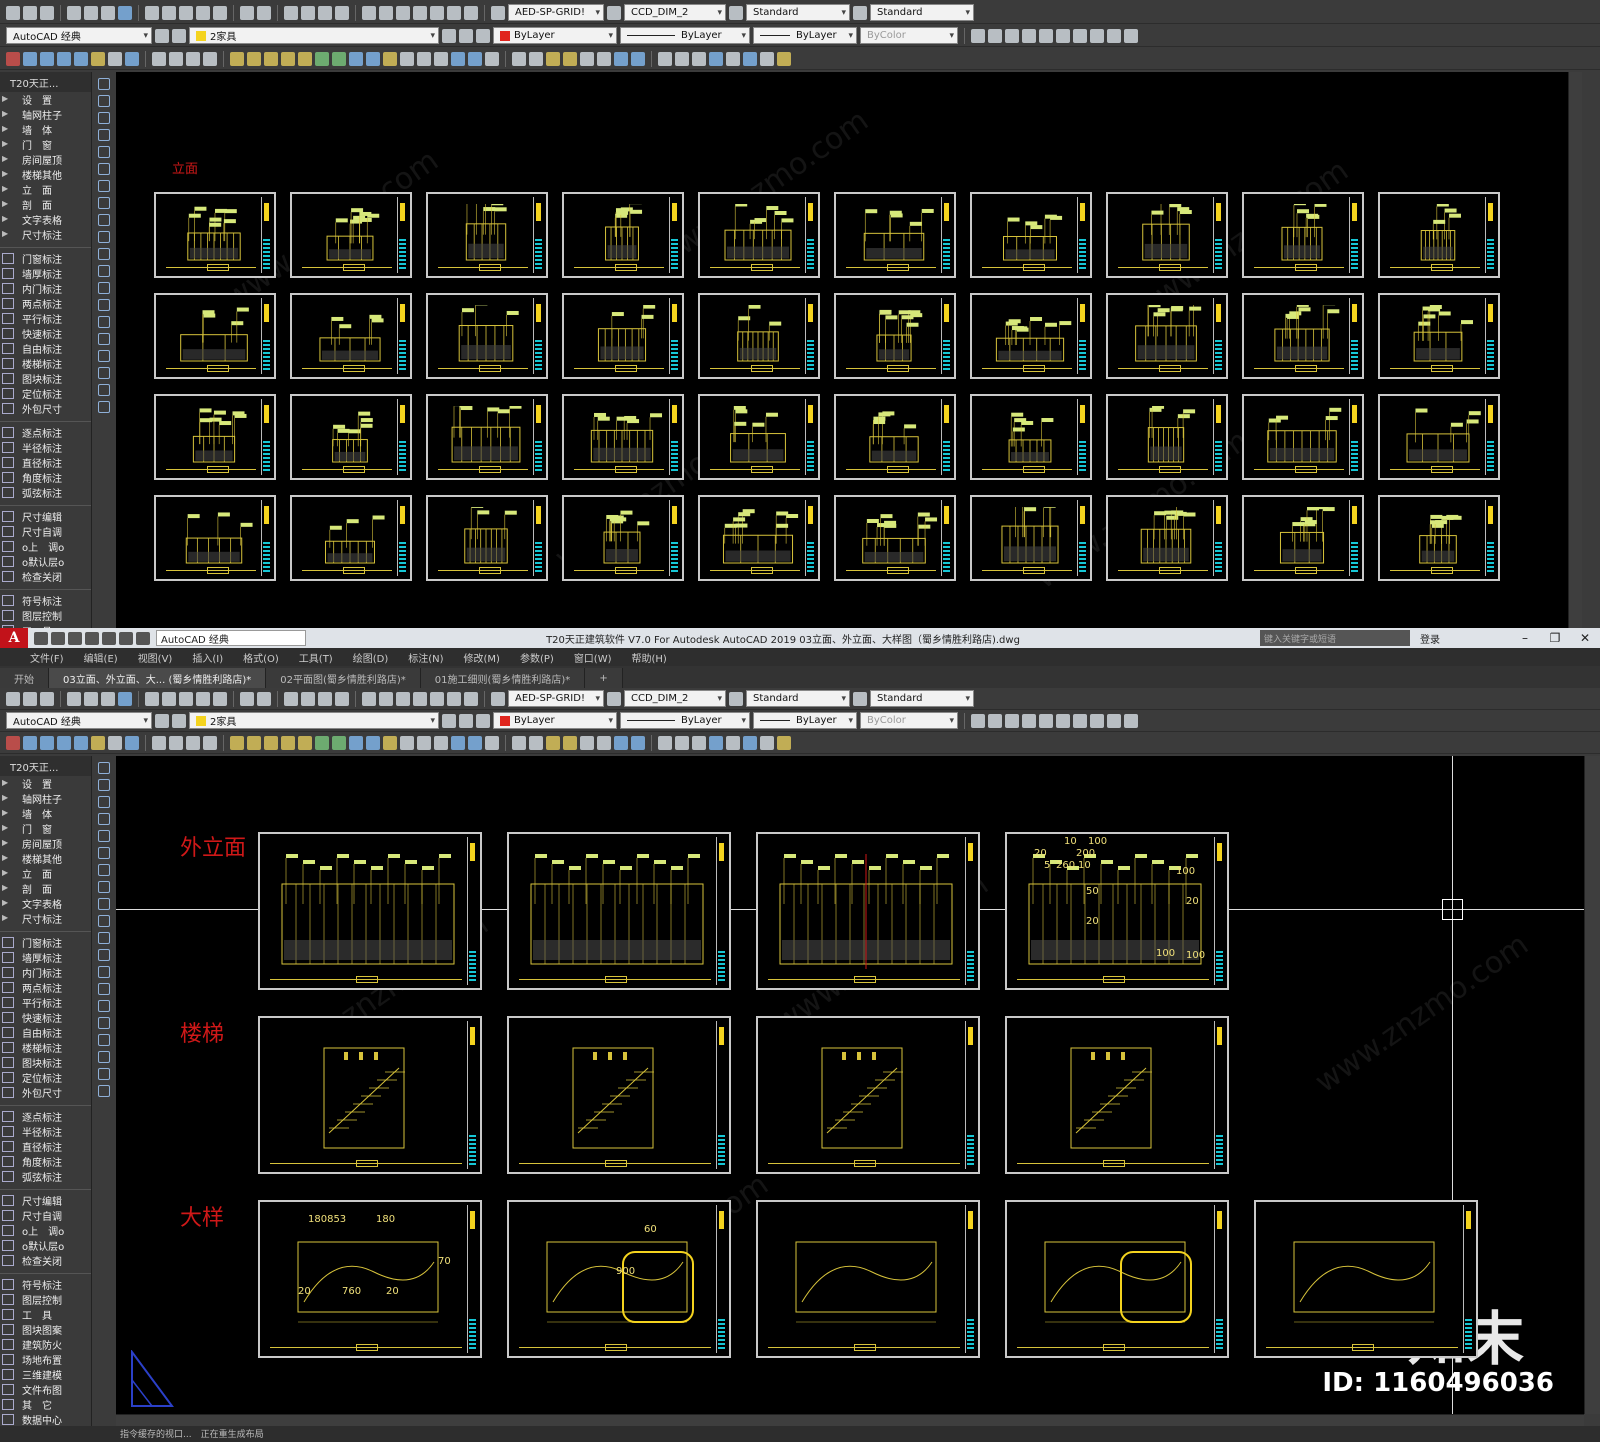 The image size is (1600, 1442). Describe the element at coordinates (1585, 638) in the screenshot. I see `close-icon: ✕` at that location.